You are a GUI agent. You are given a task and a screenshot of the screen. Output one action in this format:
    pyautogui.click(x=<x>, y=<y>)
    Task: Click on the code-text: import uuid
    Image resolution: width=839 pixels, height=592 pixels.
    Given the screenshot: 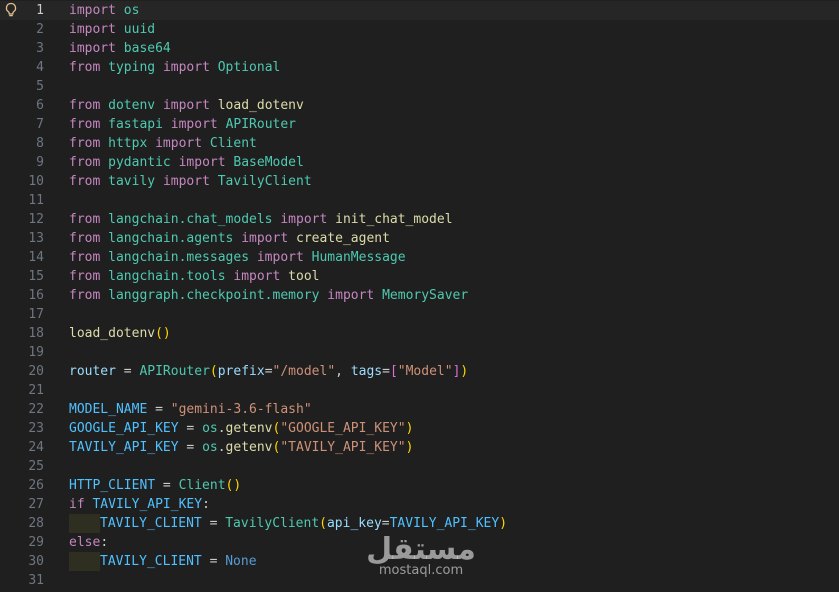 What is the action you would take?
    pyautogui.click(x=112, y=29)
    